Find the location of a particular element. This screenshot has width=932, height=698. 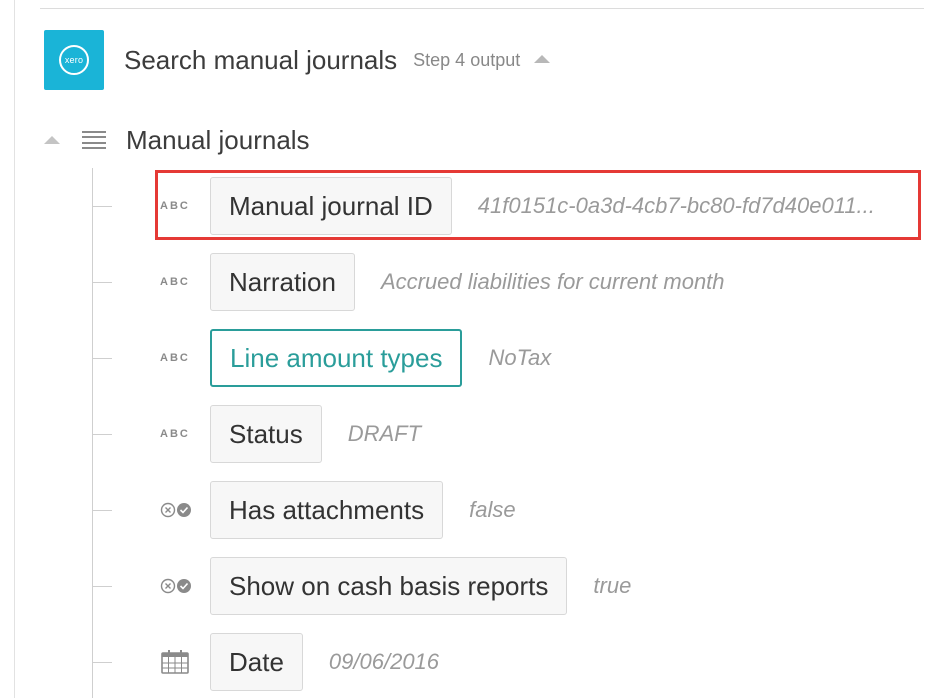

field-value: 09/06/2016 is located at coordinates (384, 661).